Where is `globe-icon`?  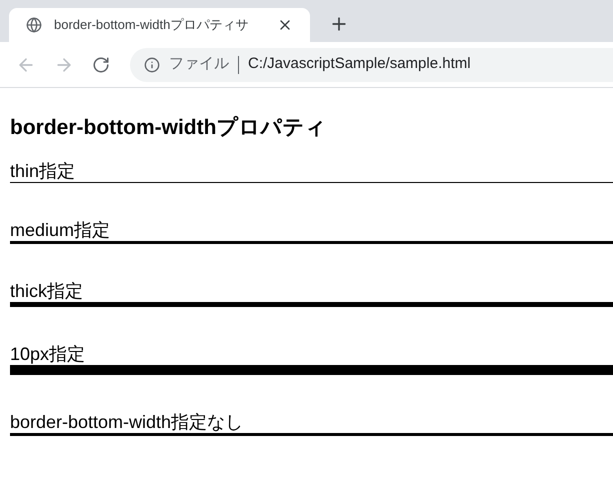
globe-icon is located at coordinates (34, 25).